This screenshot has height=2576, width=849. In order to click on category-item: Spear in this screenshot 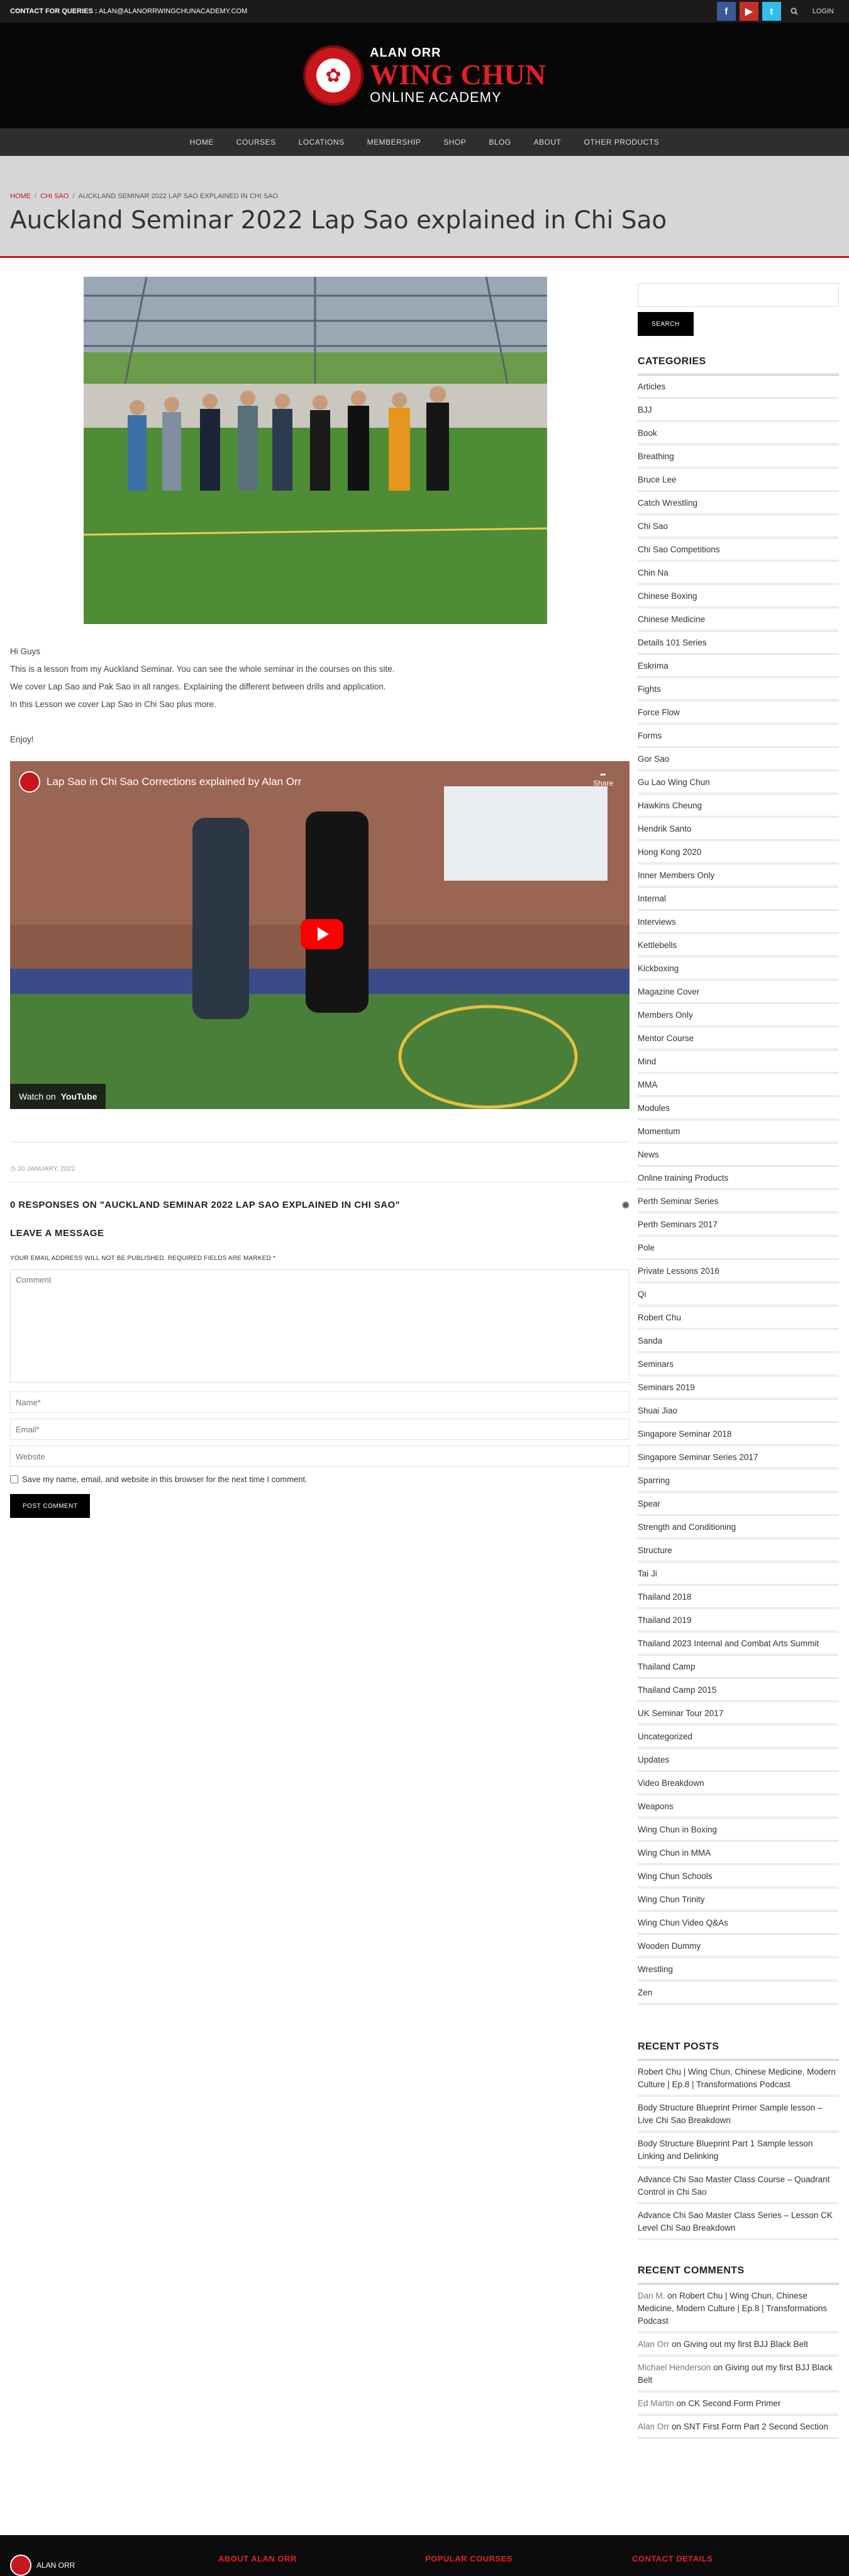, I will do `click(738, 1504)`.